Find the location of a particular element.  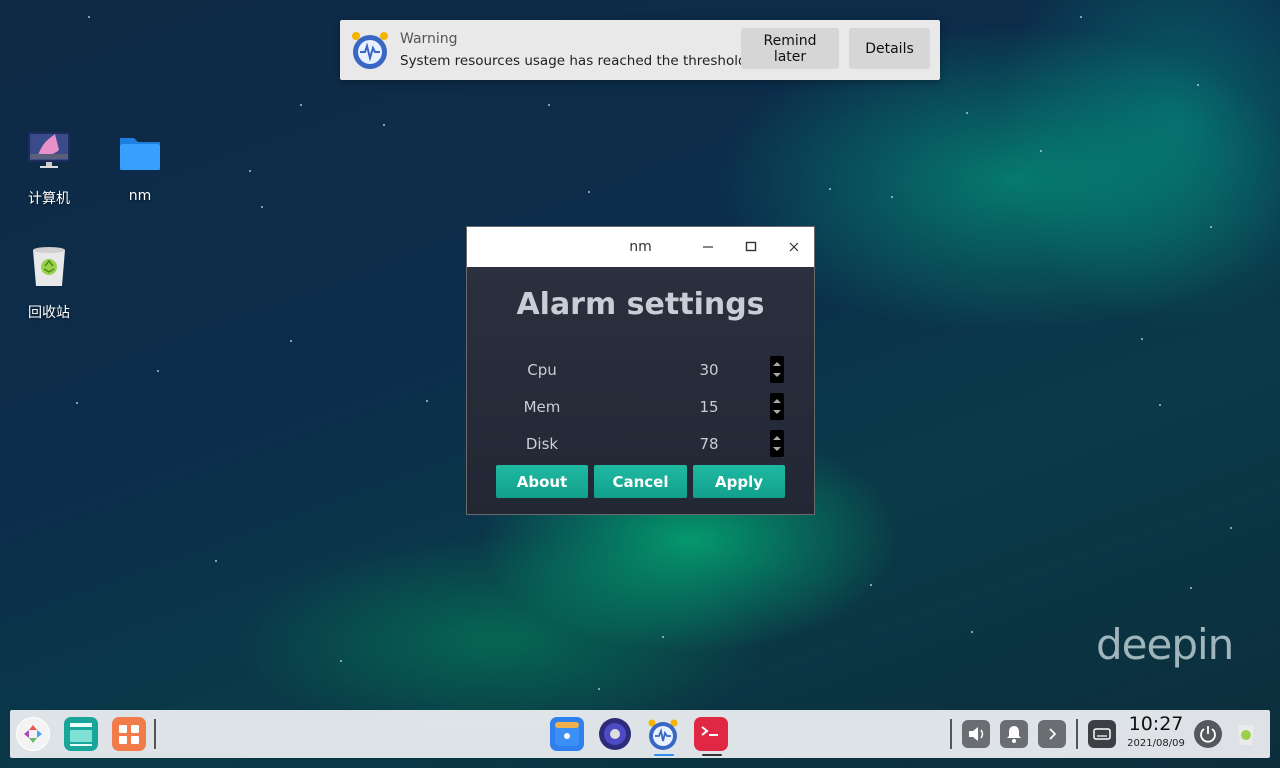

maximize-icon is located at coordinates (751, 247).